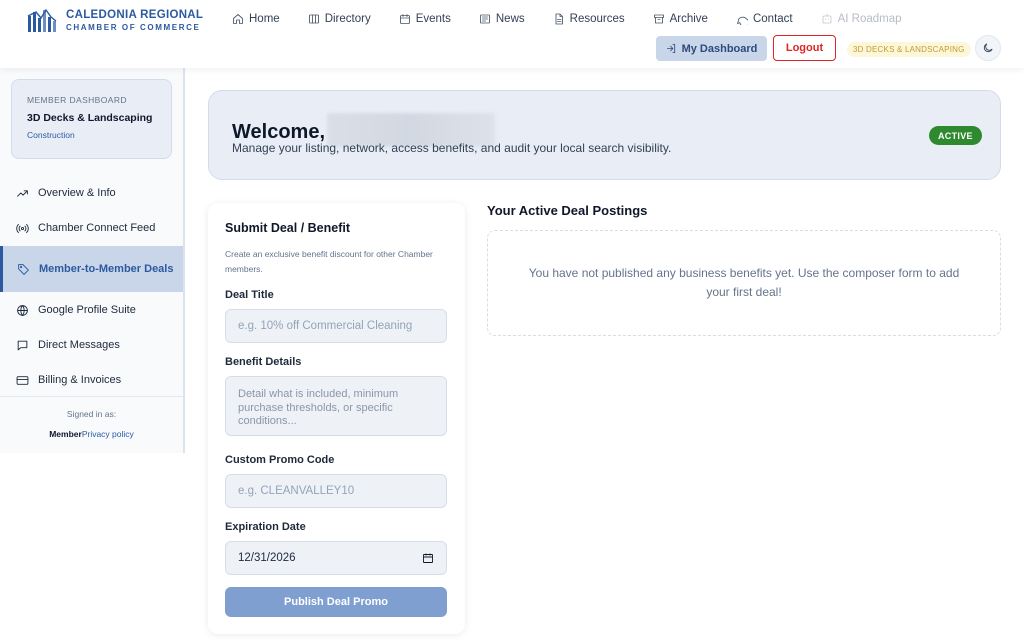  I want to click on tag-icon, so click(23, 269).